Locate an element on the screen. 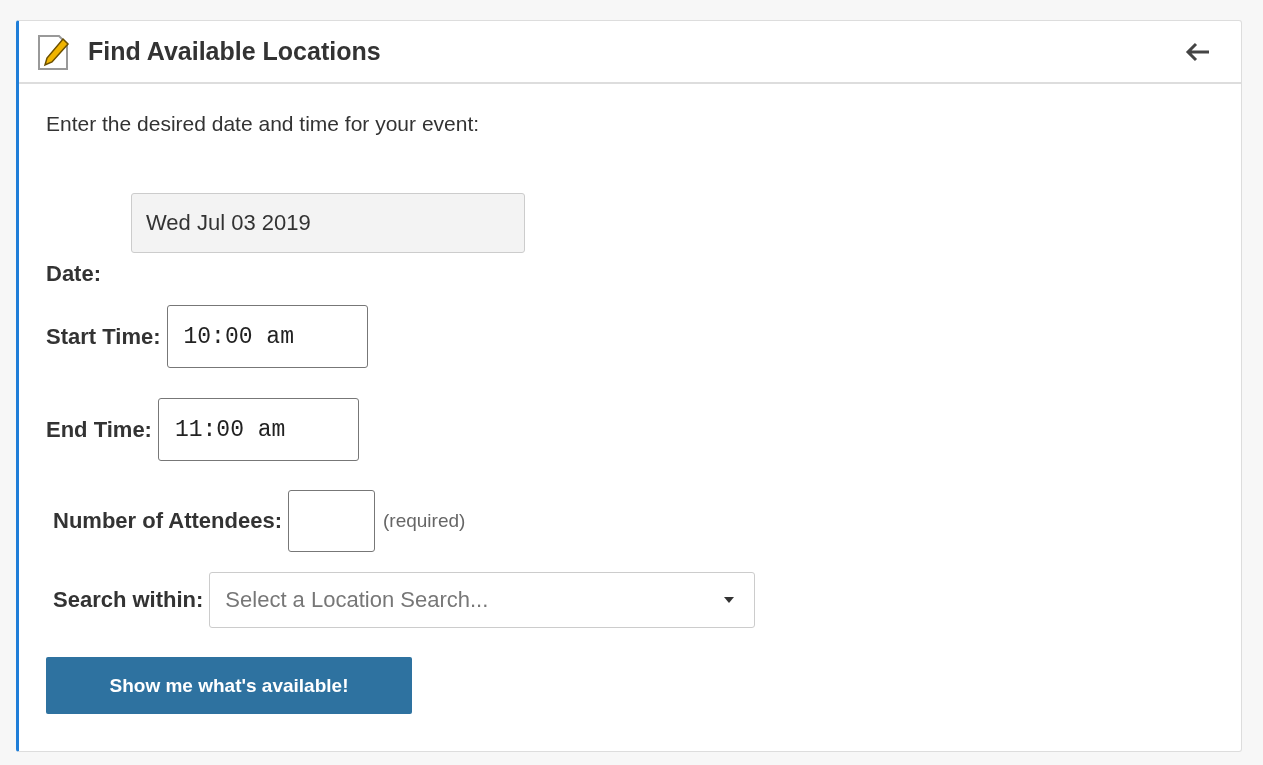 This screenshot has height=765, width=1263. start-time-field: 10:00 am is located at coordinates (267, 336).